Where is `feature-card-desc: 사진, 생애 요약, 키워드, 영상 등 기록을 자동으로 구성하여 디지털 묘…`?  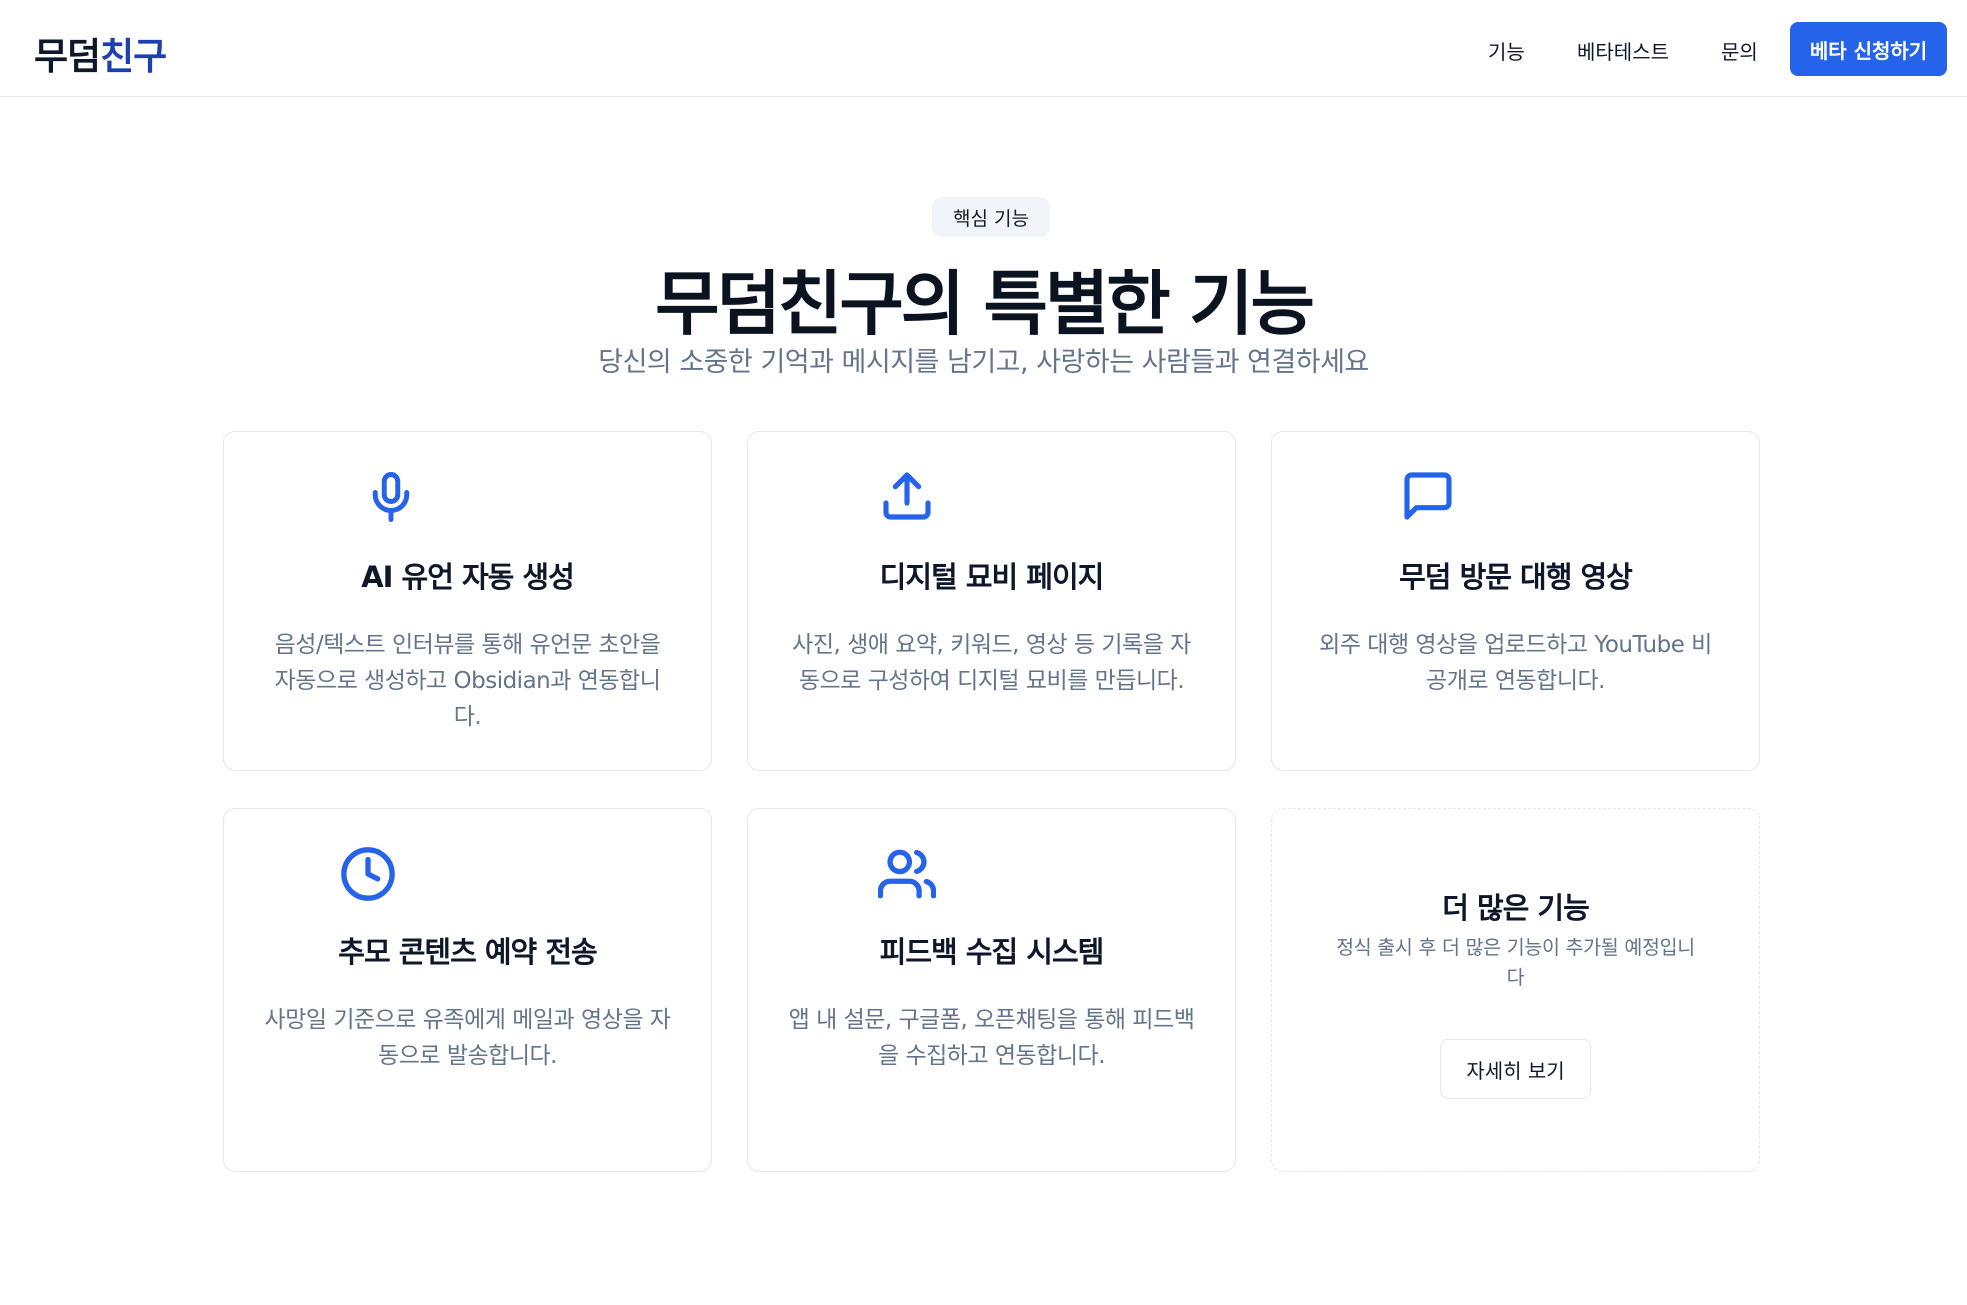 feature-card-desc: 사진, 생애 요약, 키워드, 영상 등 기록을 자동으로 구성하여 디지털 묘… is located at coordinates (991, 663).